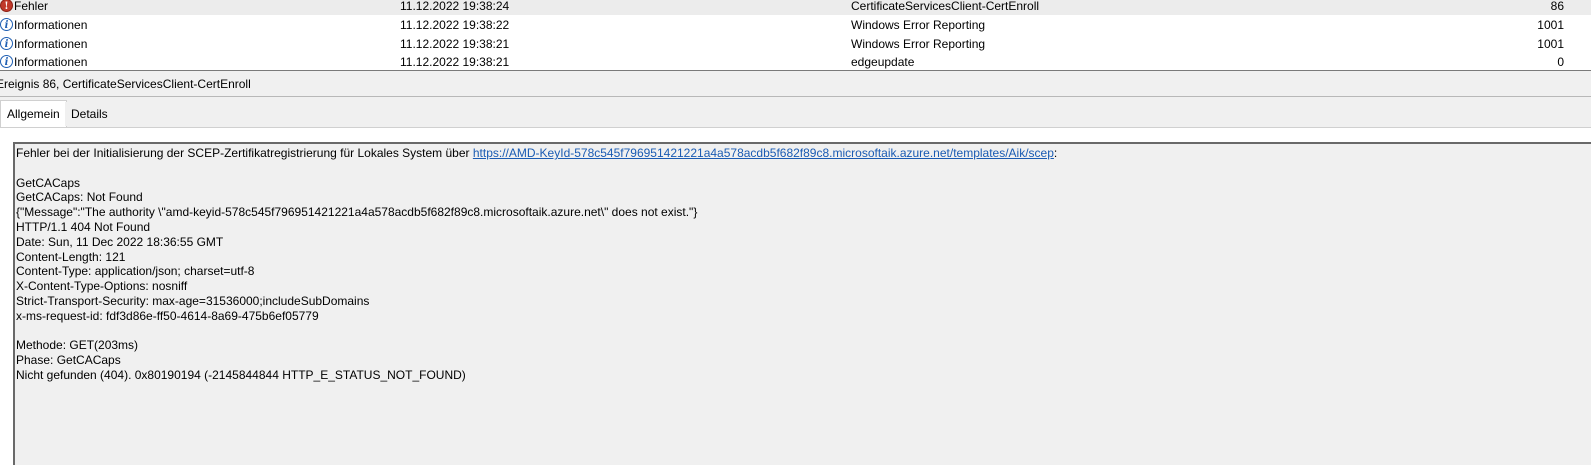  I want to click on message-line: GetCACaps, so click(48, 182).